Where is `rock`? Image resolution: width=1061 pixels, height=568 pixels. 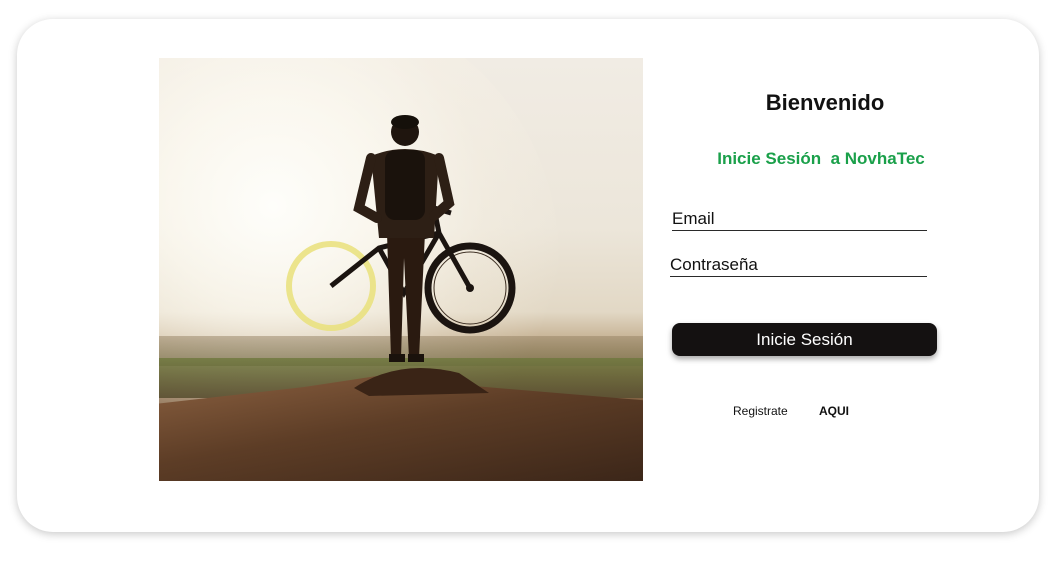
rock is located at coordinates (421, 382).